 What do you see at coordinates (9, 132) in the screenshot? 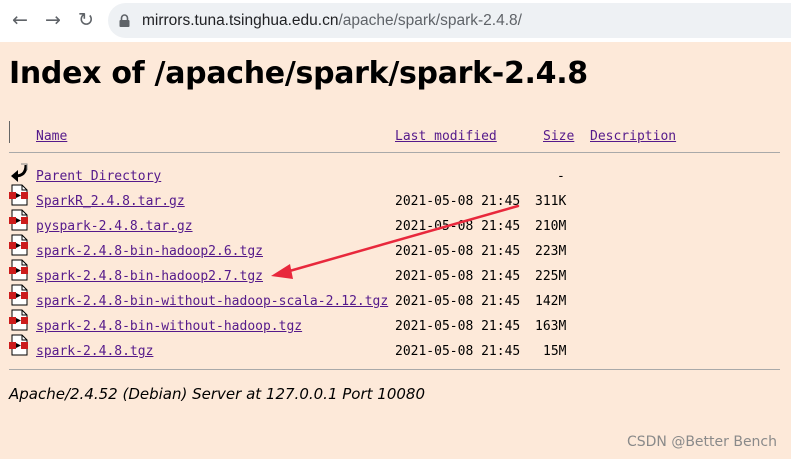
I see `blank-icon` at bounding box center [9, 132].